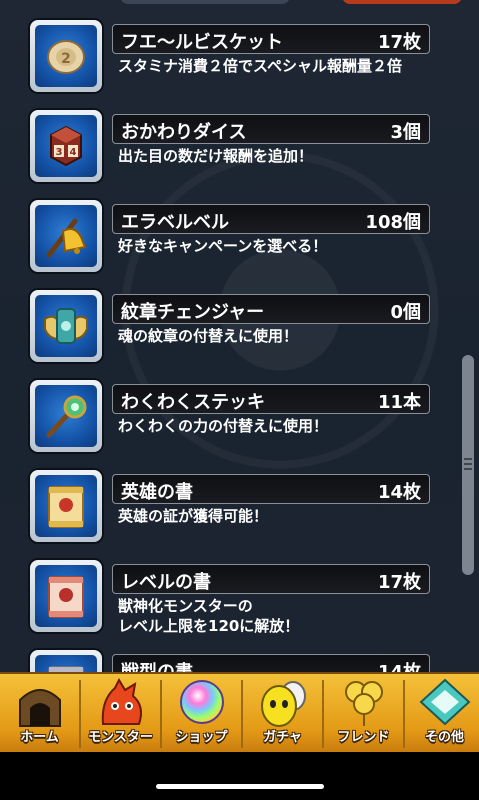 This screenshot has height=800, width=479. I want to click on nav-label: ガチャ, so click(282, 737).